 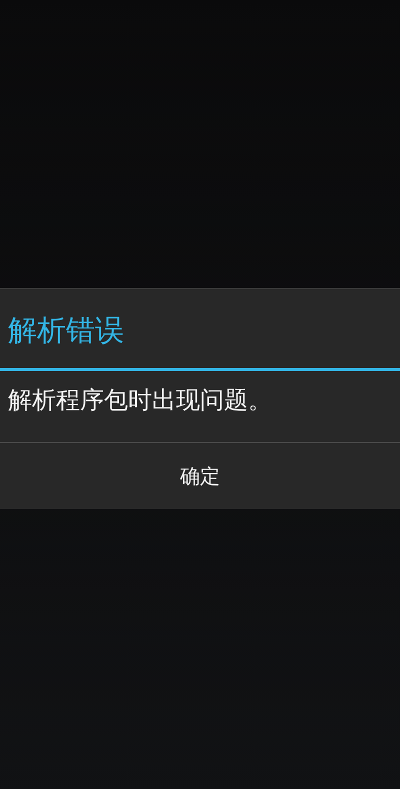 I want to click on confirm-button: 确定, so click(x=200, y=475).